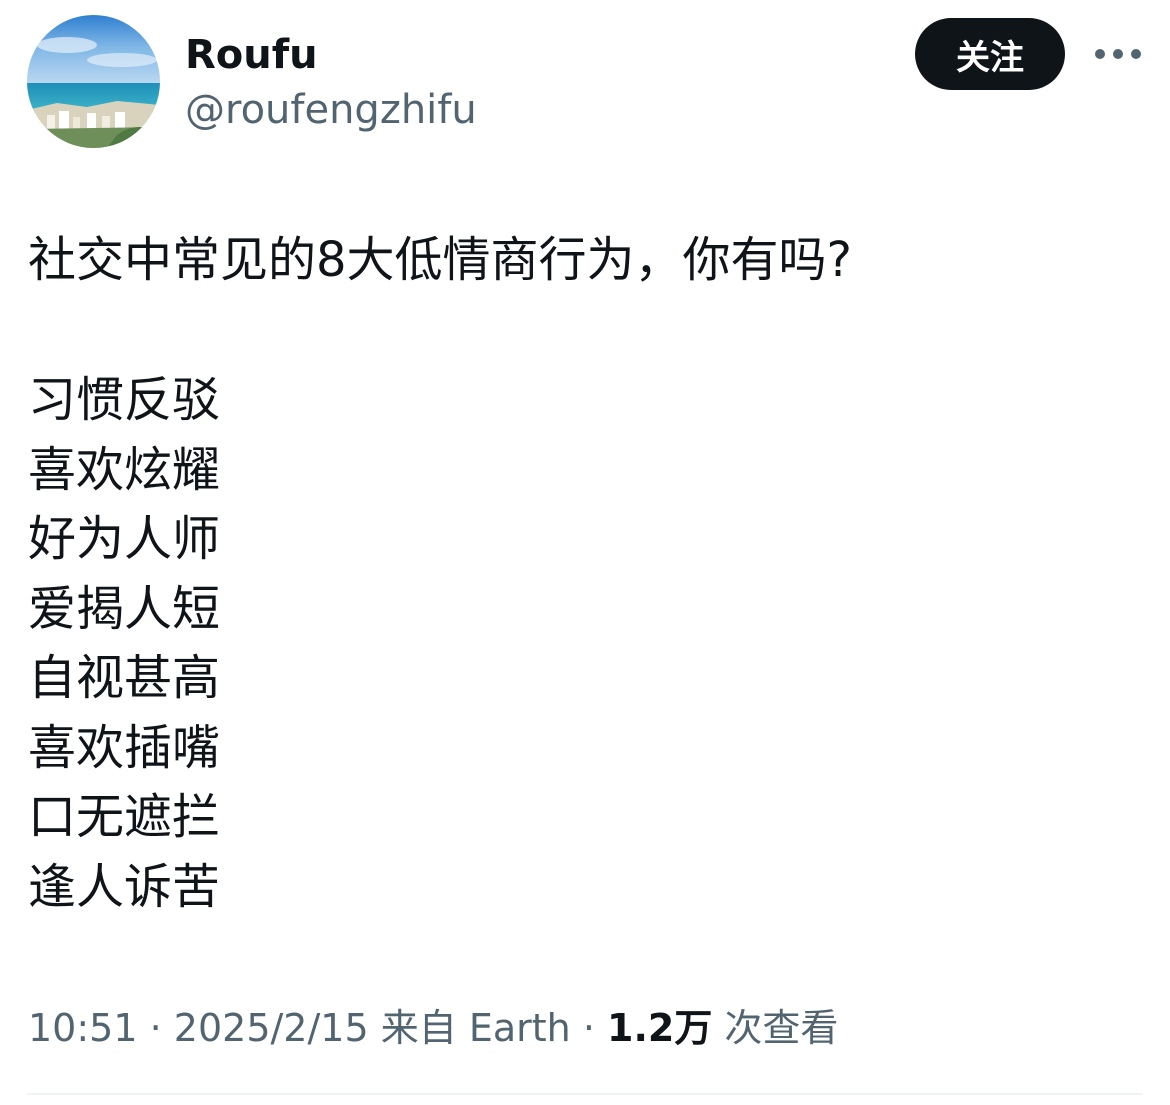 The height and width of the screenshot is (1105, 1170). I want to click on author-handle: @roufengzhifu, so click(331, 110).